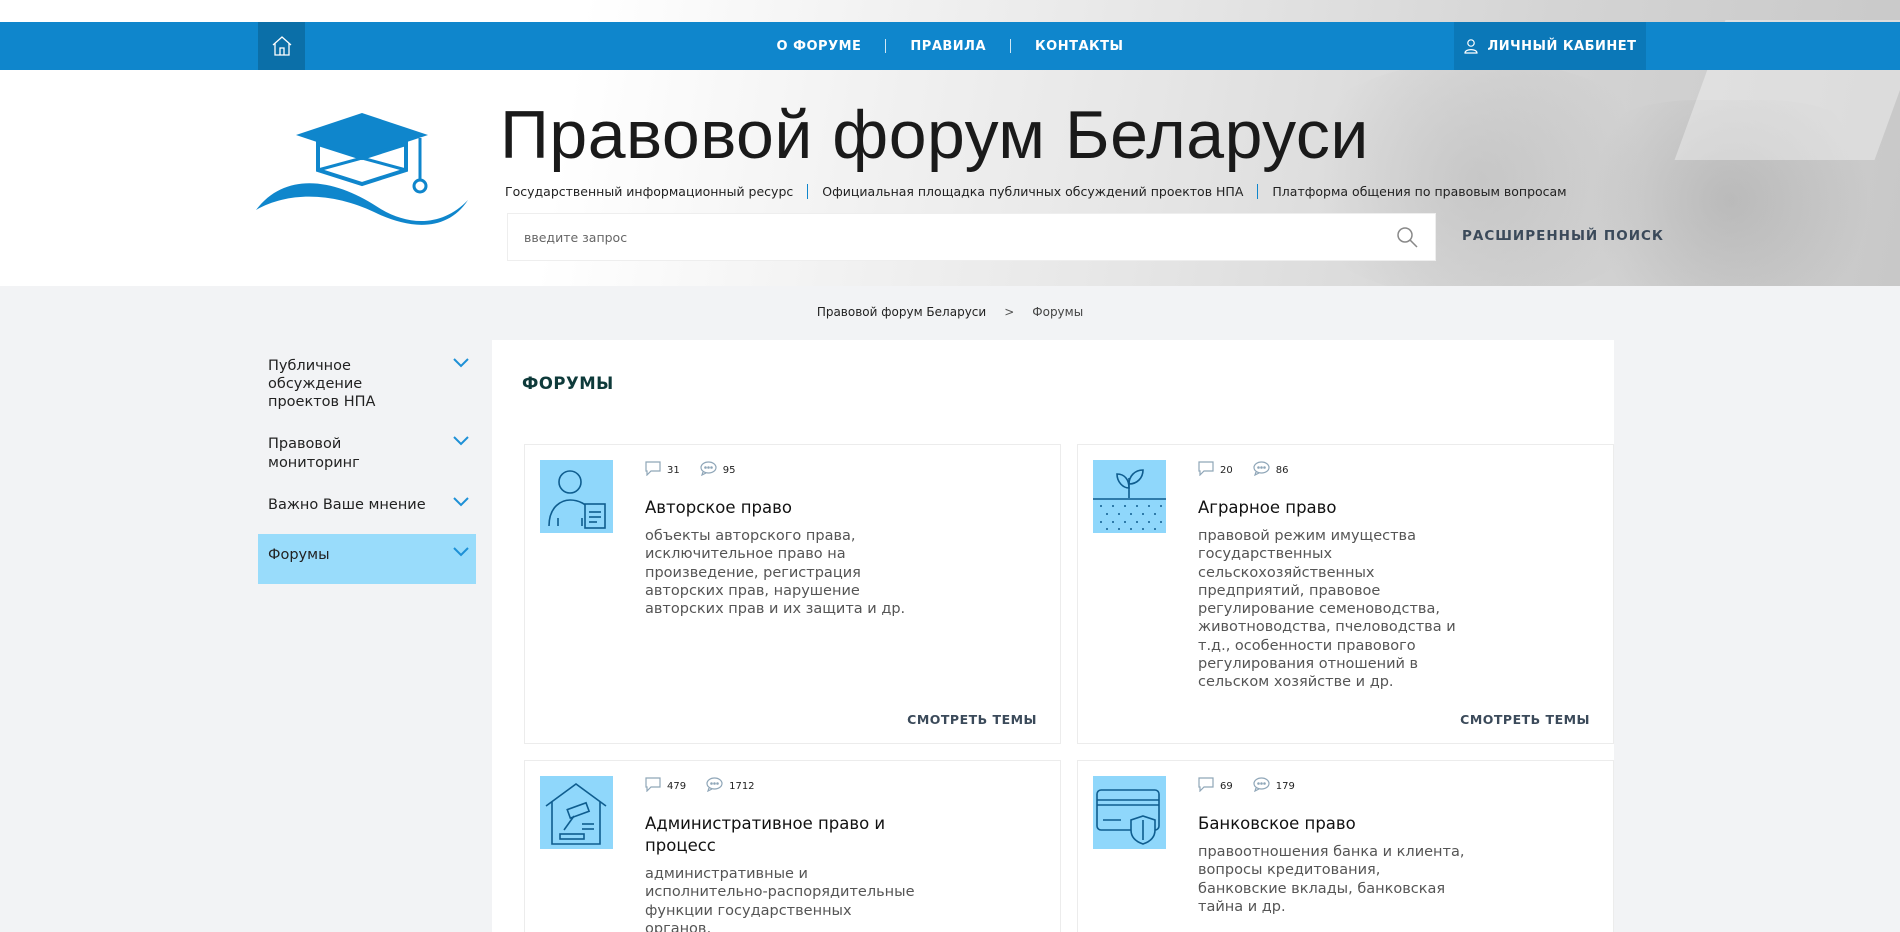 This screenshot has height=932, width=1900. I want to click on site-title: Правовой форум Беларуси, so click(934, 135).